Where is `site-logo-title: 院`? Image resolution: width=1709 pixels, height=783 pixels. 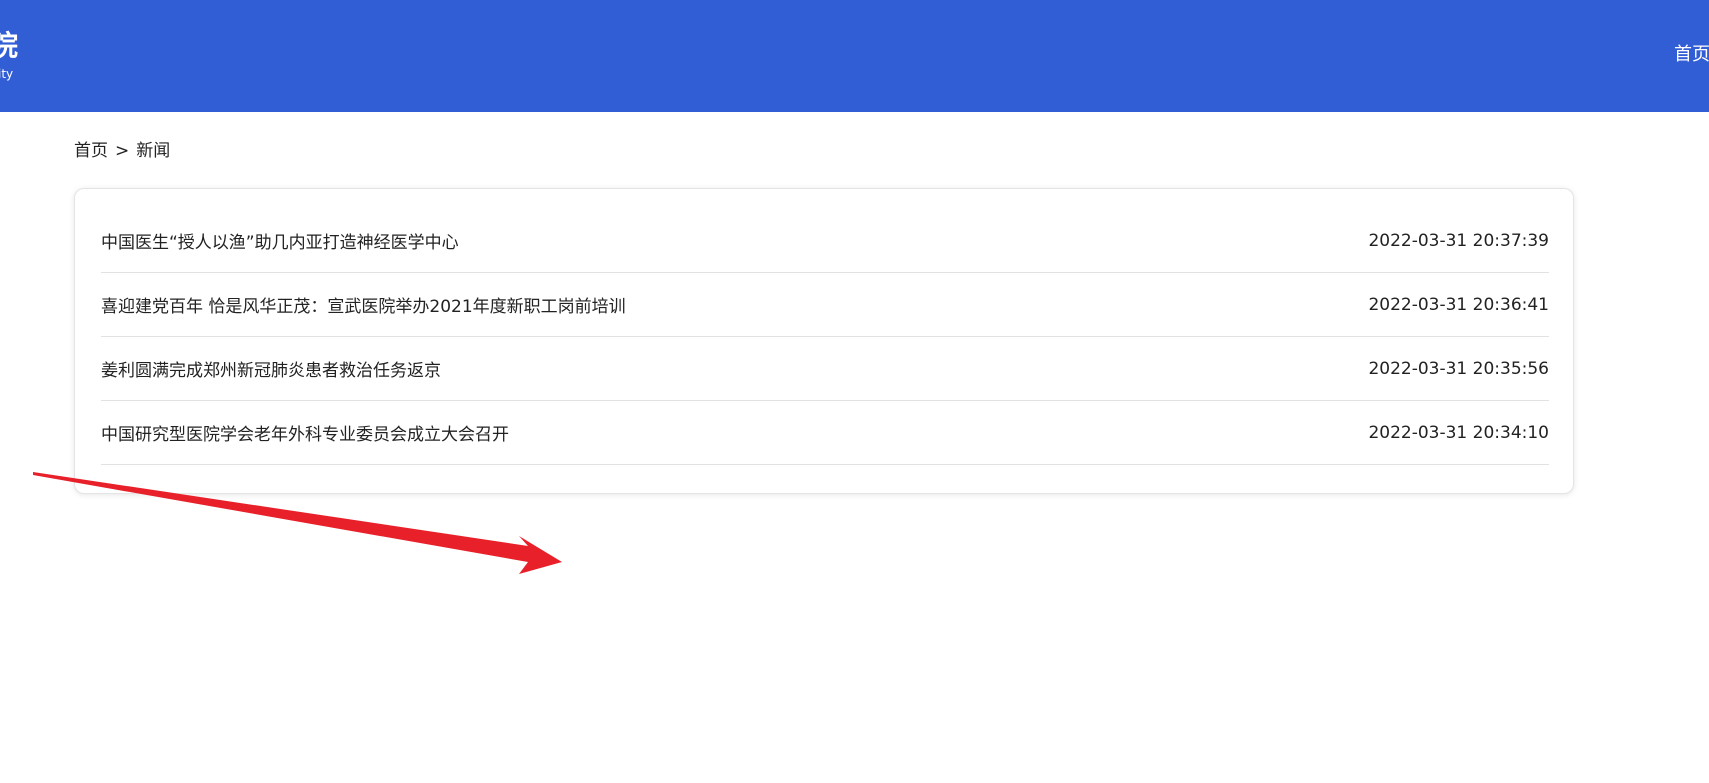 site-logo-title: 院 is located at coordinates (9, 46).